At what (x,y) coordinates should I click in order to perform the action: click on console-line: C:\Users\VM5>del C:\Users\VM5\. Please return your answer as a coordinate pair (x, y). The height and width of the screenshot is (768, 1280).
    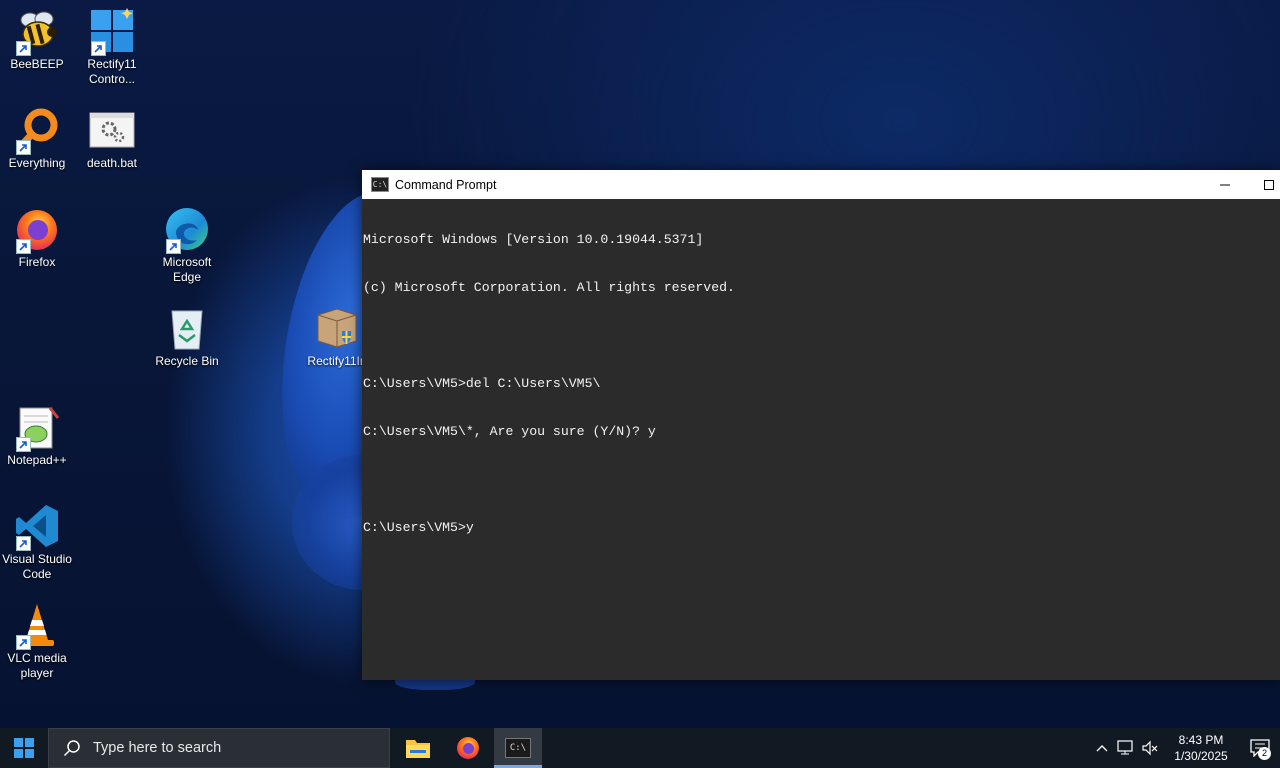
    Looking at the image, I should click on (482, 383).